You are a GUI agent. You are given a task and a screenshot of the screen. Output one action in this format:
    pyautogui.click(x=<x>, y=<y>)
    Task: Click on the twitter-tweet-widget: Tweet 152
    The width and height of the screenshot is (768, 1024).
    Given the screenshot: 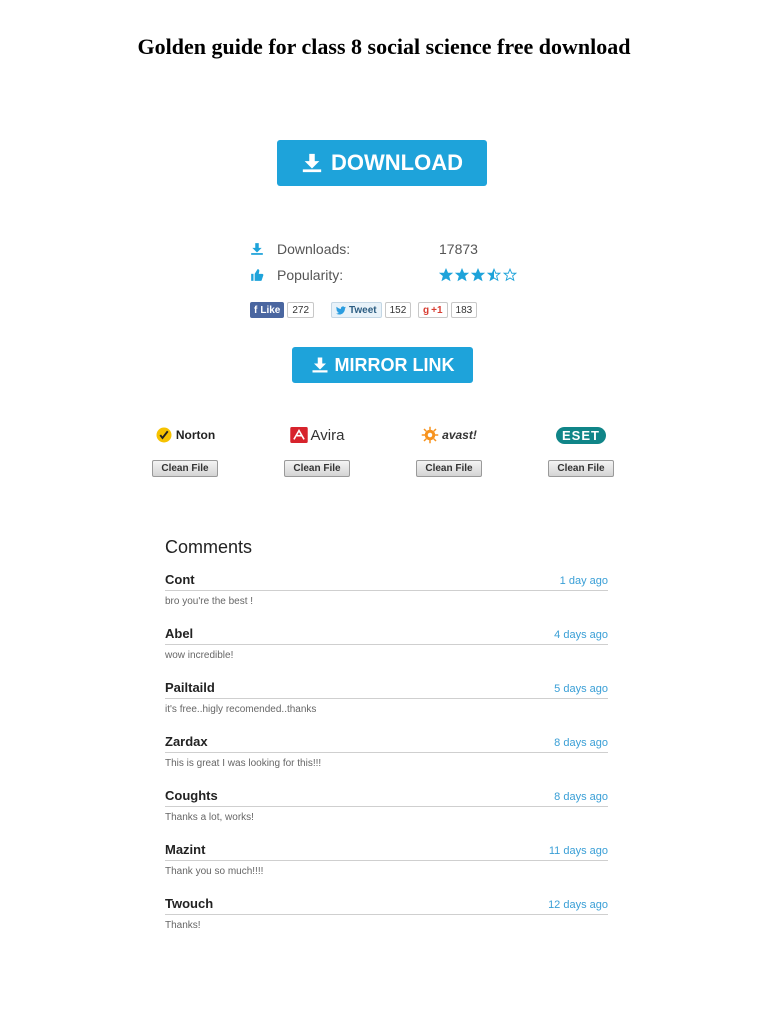 What is the action you would take?
    pyautogui.click(x=371, y=310)
    